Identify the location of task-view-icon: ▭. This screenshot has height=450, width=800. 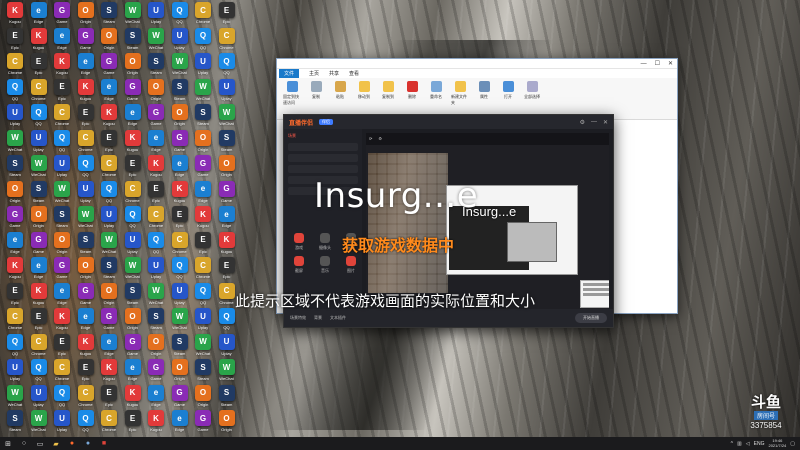
(40, 443).